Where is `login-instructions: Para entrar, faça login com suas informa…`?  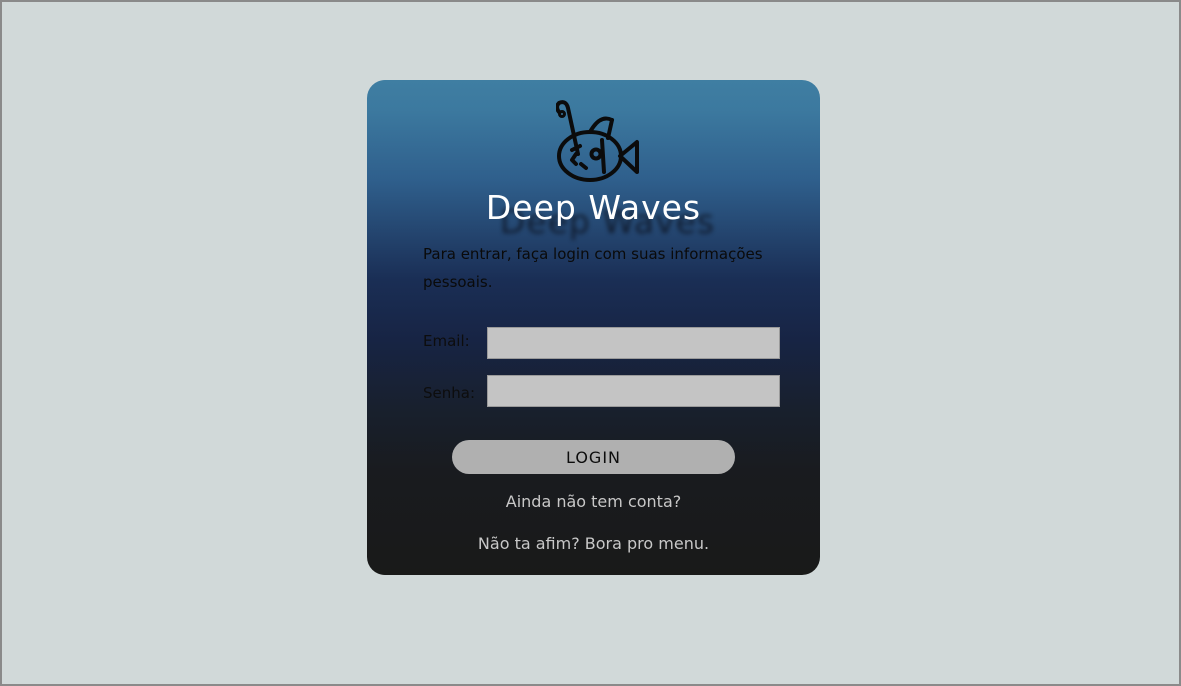 login-instructions: Para entrar, faça login com suas informa… is located at coordinates (593, 268).